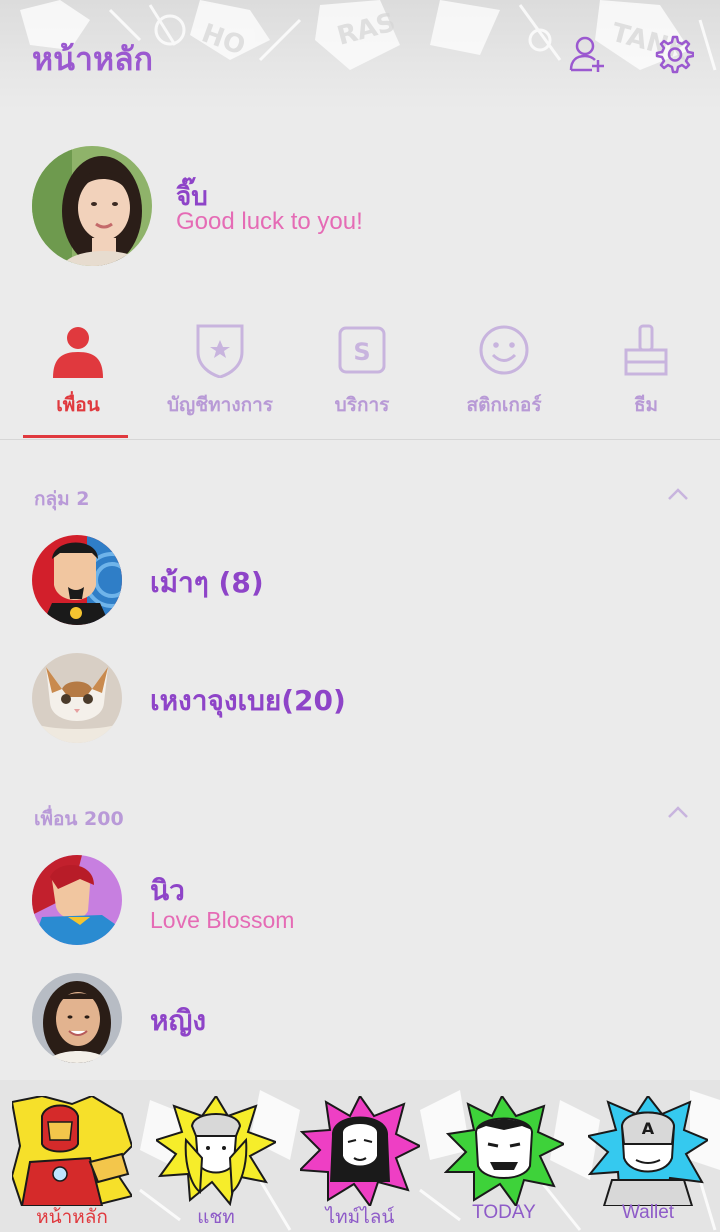 This screenshot has height=1232, width=720. Describe the element at coordinates (269, 221) in the screenshot. I see `profile-status-message: Good luck to you!` at that location.